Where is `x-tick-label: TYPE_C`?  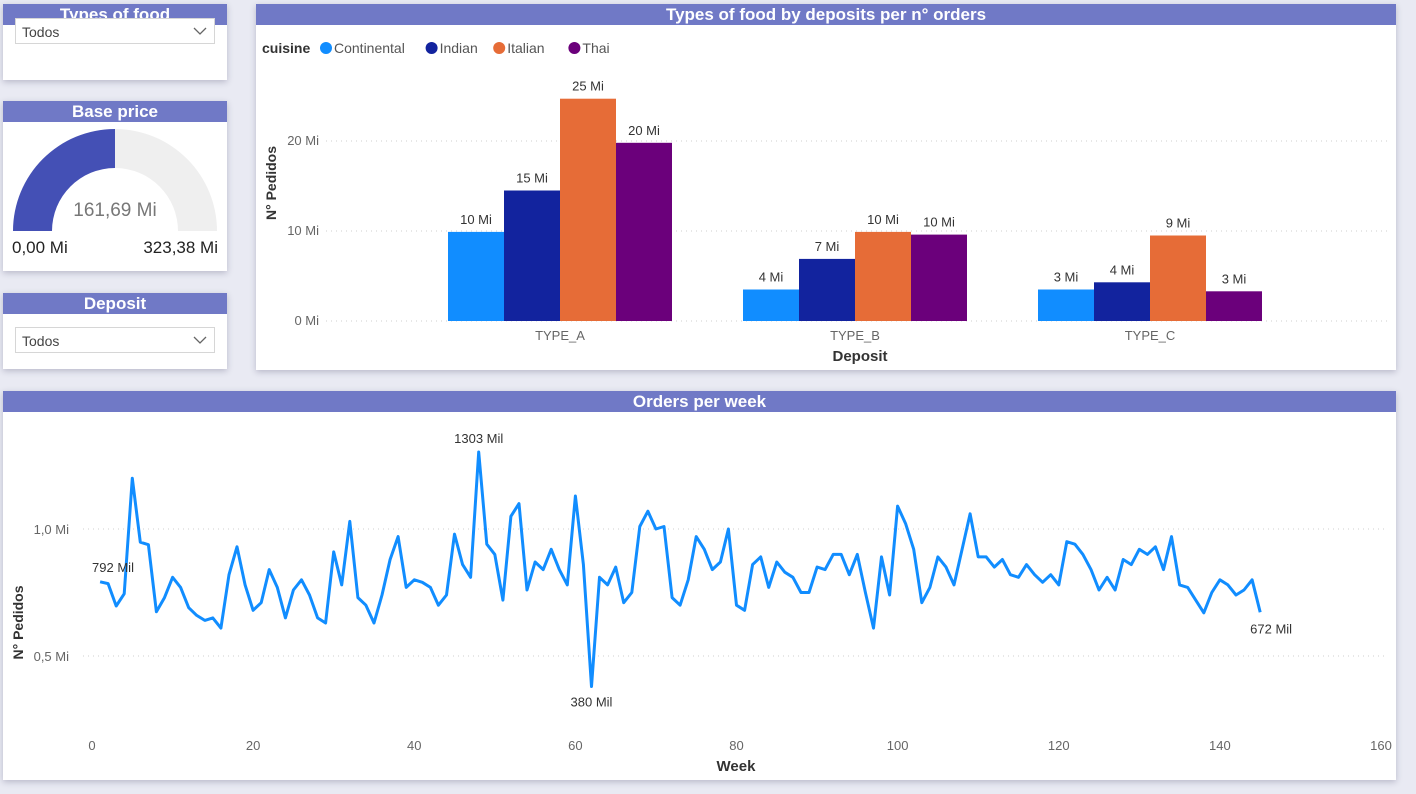
x-tick-label: TYPE_C is located at coordinates (1150, 335).